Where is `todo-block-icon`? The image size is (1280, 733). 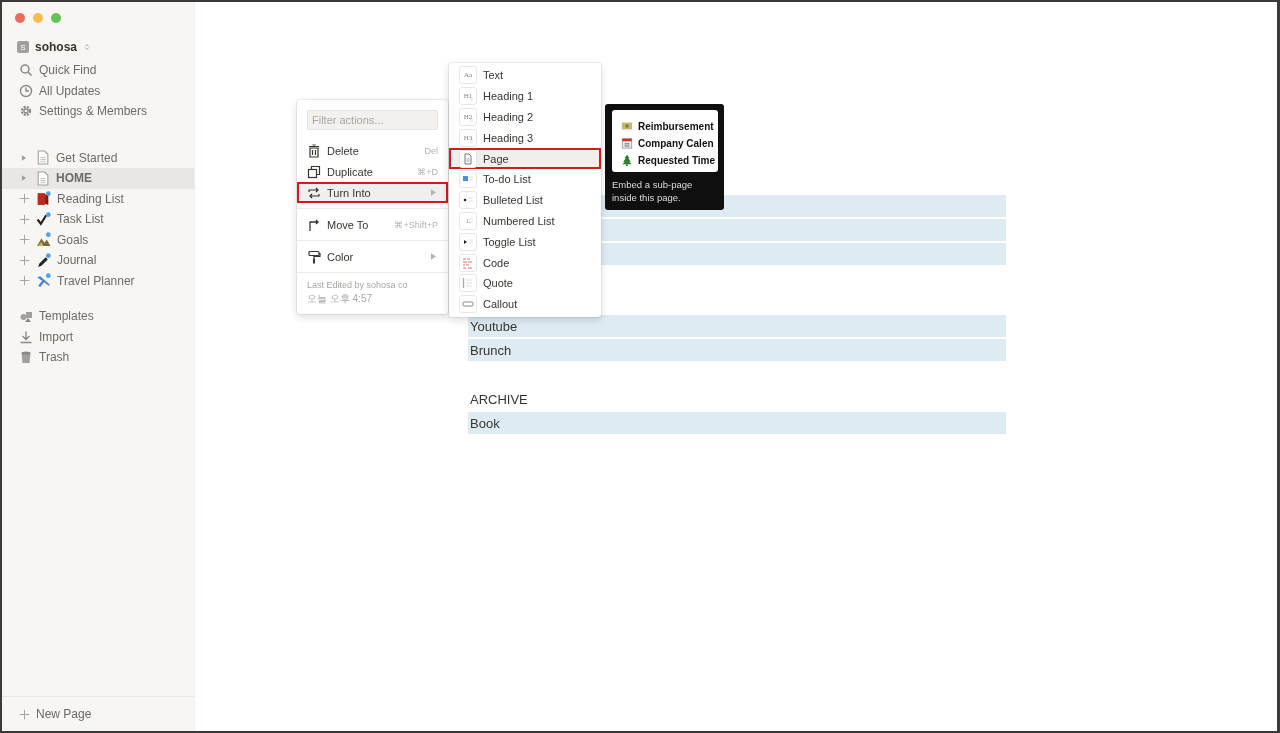
todo-block-icon is located at coordinates (468, 179).